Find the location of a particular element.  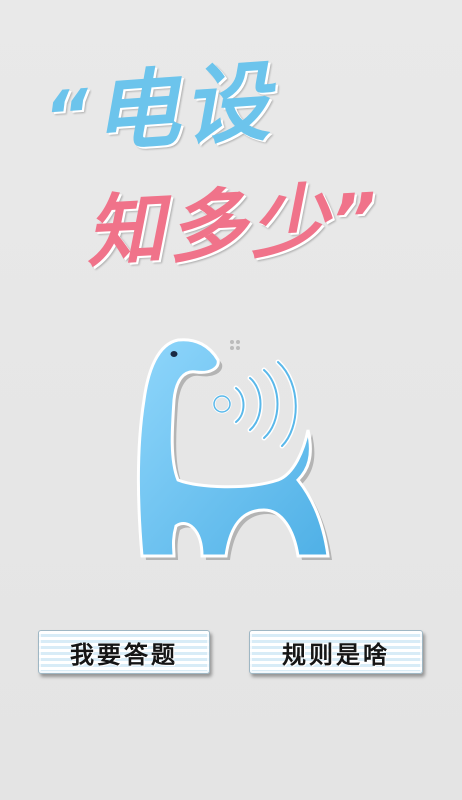

answer-button: 我要答题 is located at coordinates (124, 652).